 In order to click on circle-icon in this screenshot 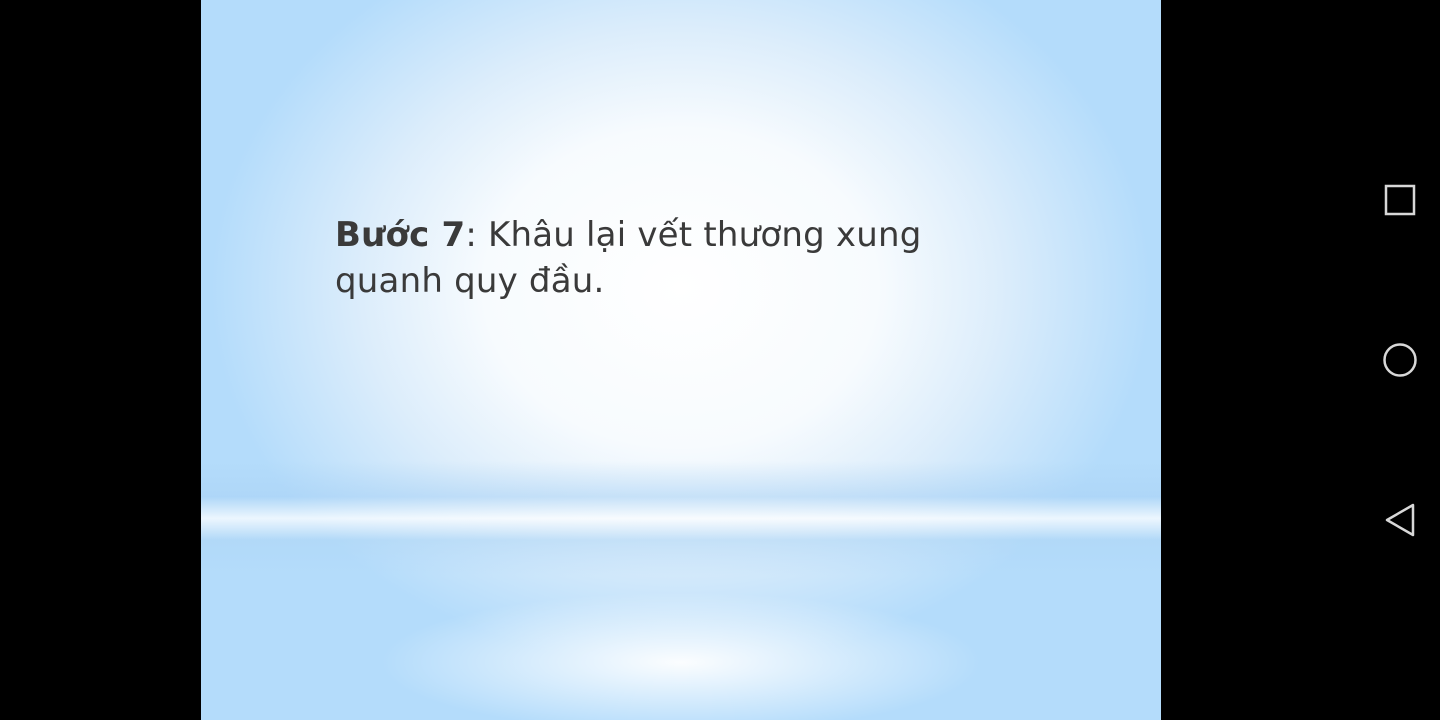, I will do `click(1400, 360)`.